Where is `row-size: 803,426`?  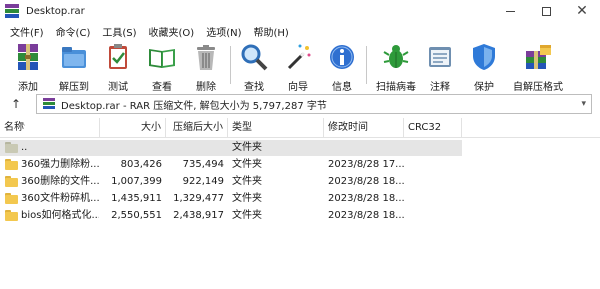 row-size: 803,426 is located at coordinates (141, 164).